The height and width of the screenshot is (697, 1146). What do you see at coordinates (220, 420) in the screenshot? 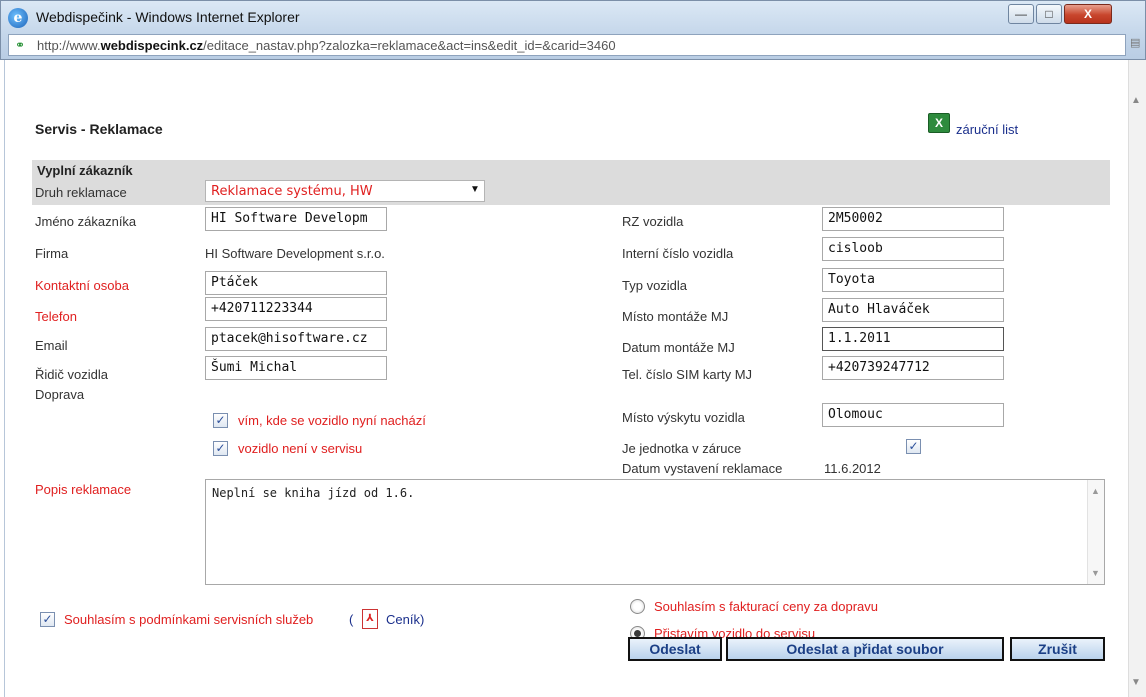
I see `vim-checkbox: ✓` at bounding box center [220, 420].